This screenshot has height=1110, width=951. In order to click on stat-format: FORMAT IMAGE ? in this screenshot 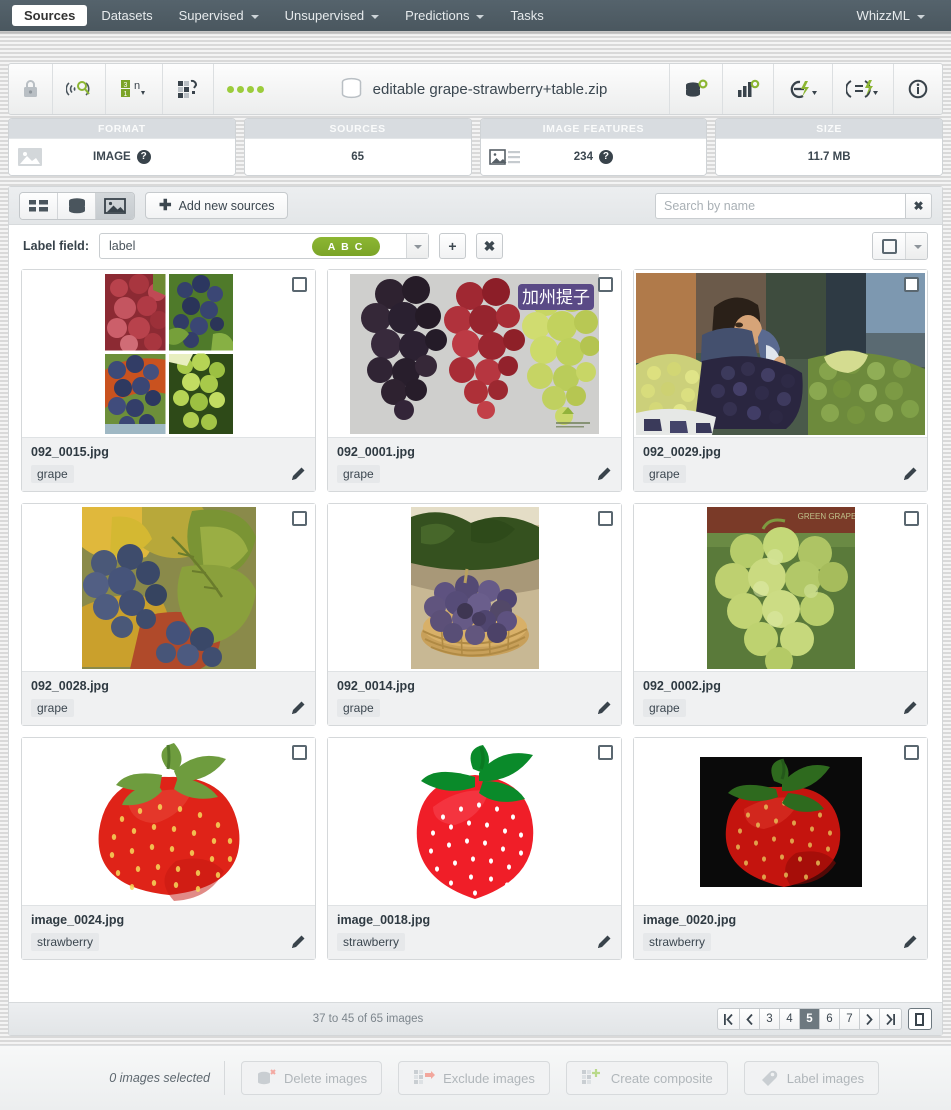, I will do `click(122, 147)`.